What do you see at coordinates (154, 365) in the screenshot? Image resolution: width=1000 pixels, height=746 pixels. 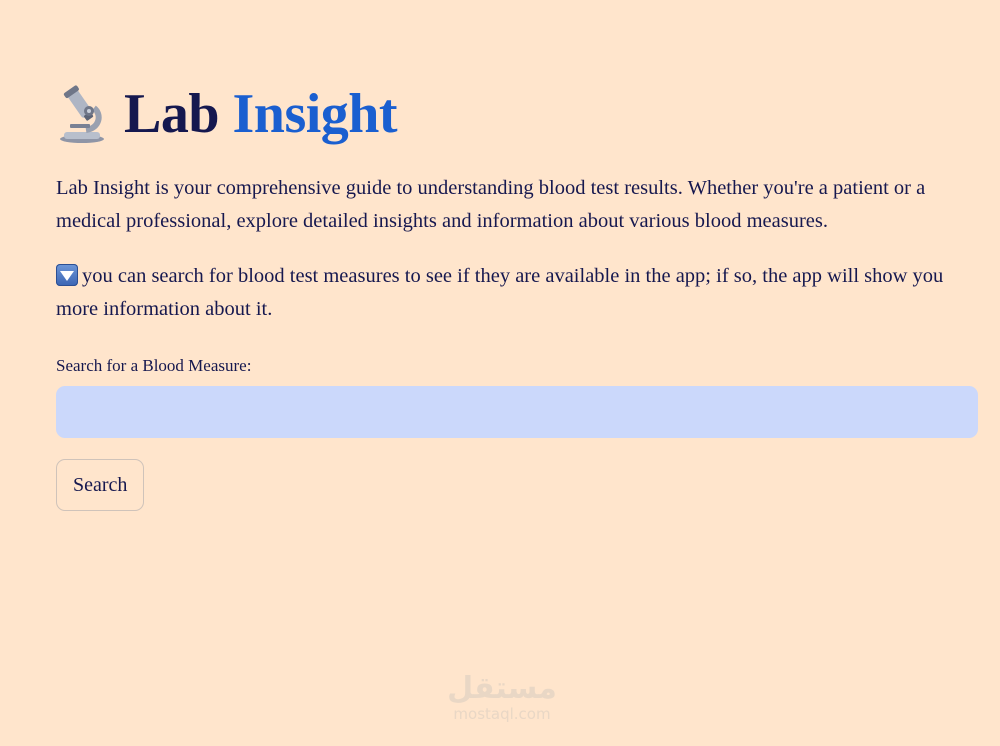 I see `search-label: Search for a Blood Measure:` at bounding box center [154, 365].